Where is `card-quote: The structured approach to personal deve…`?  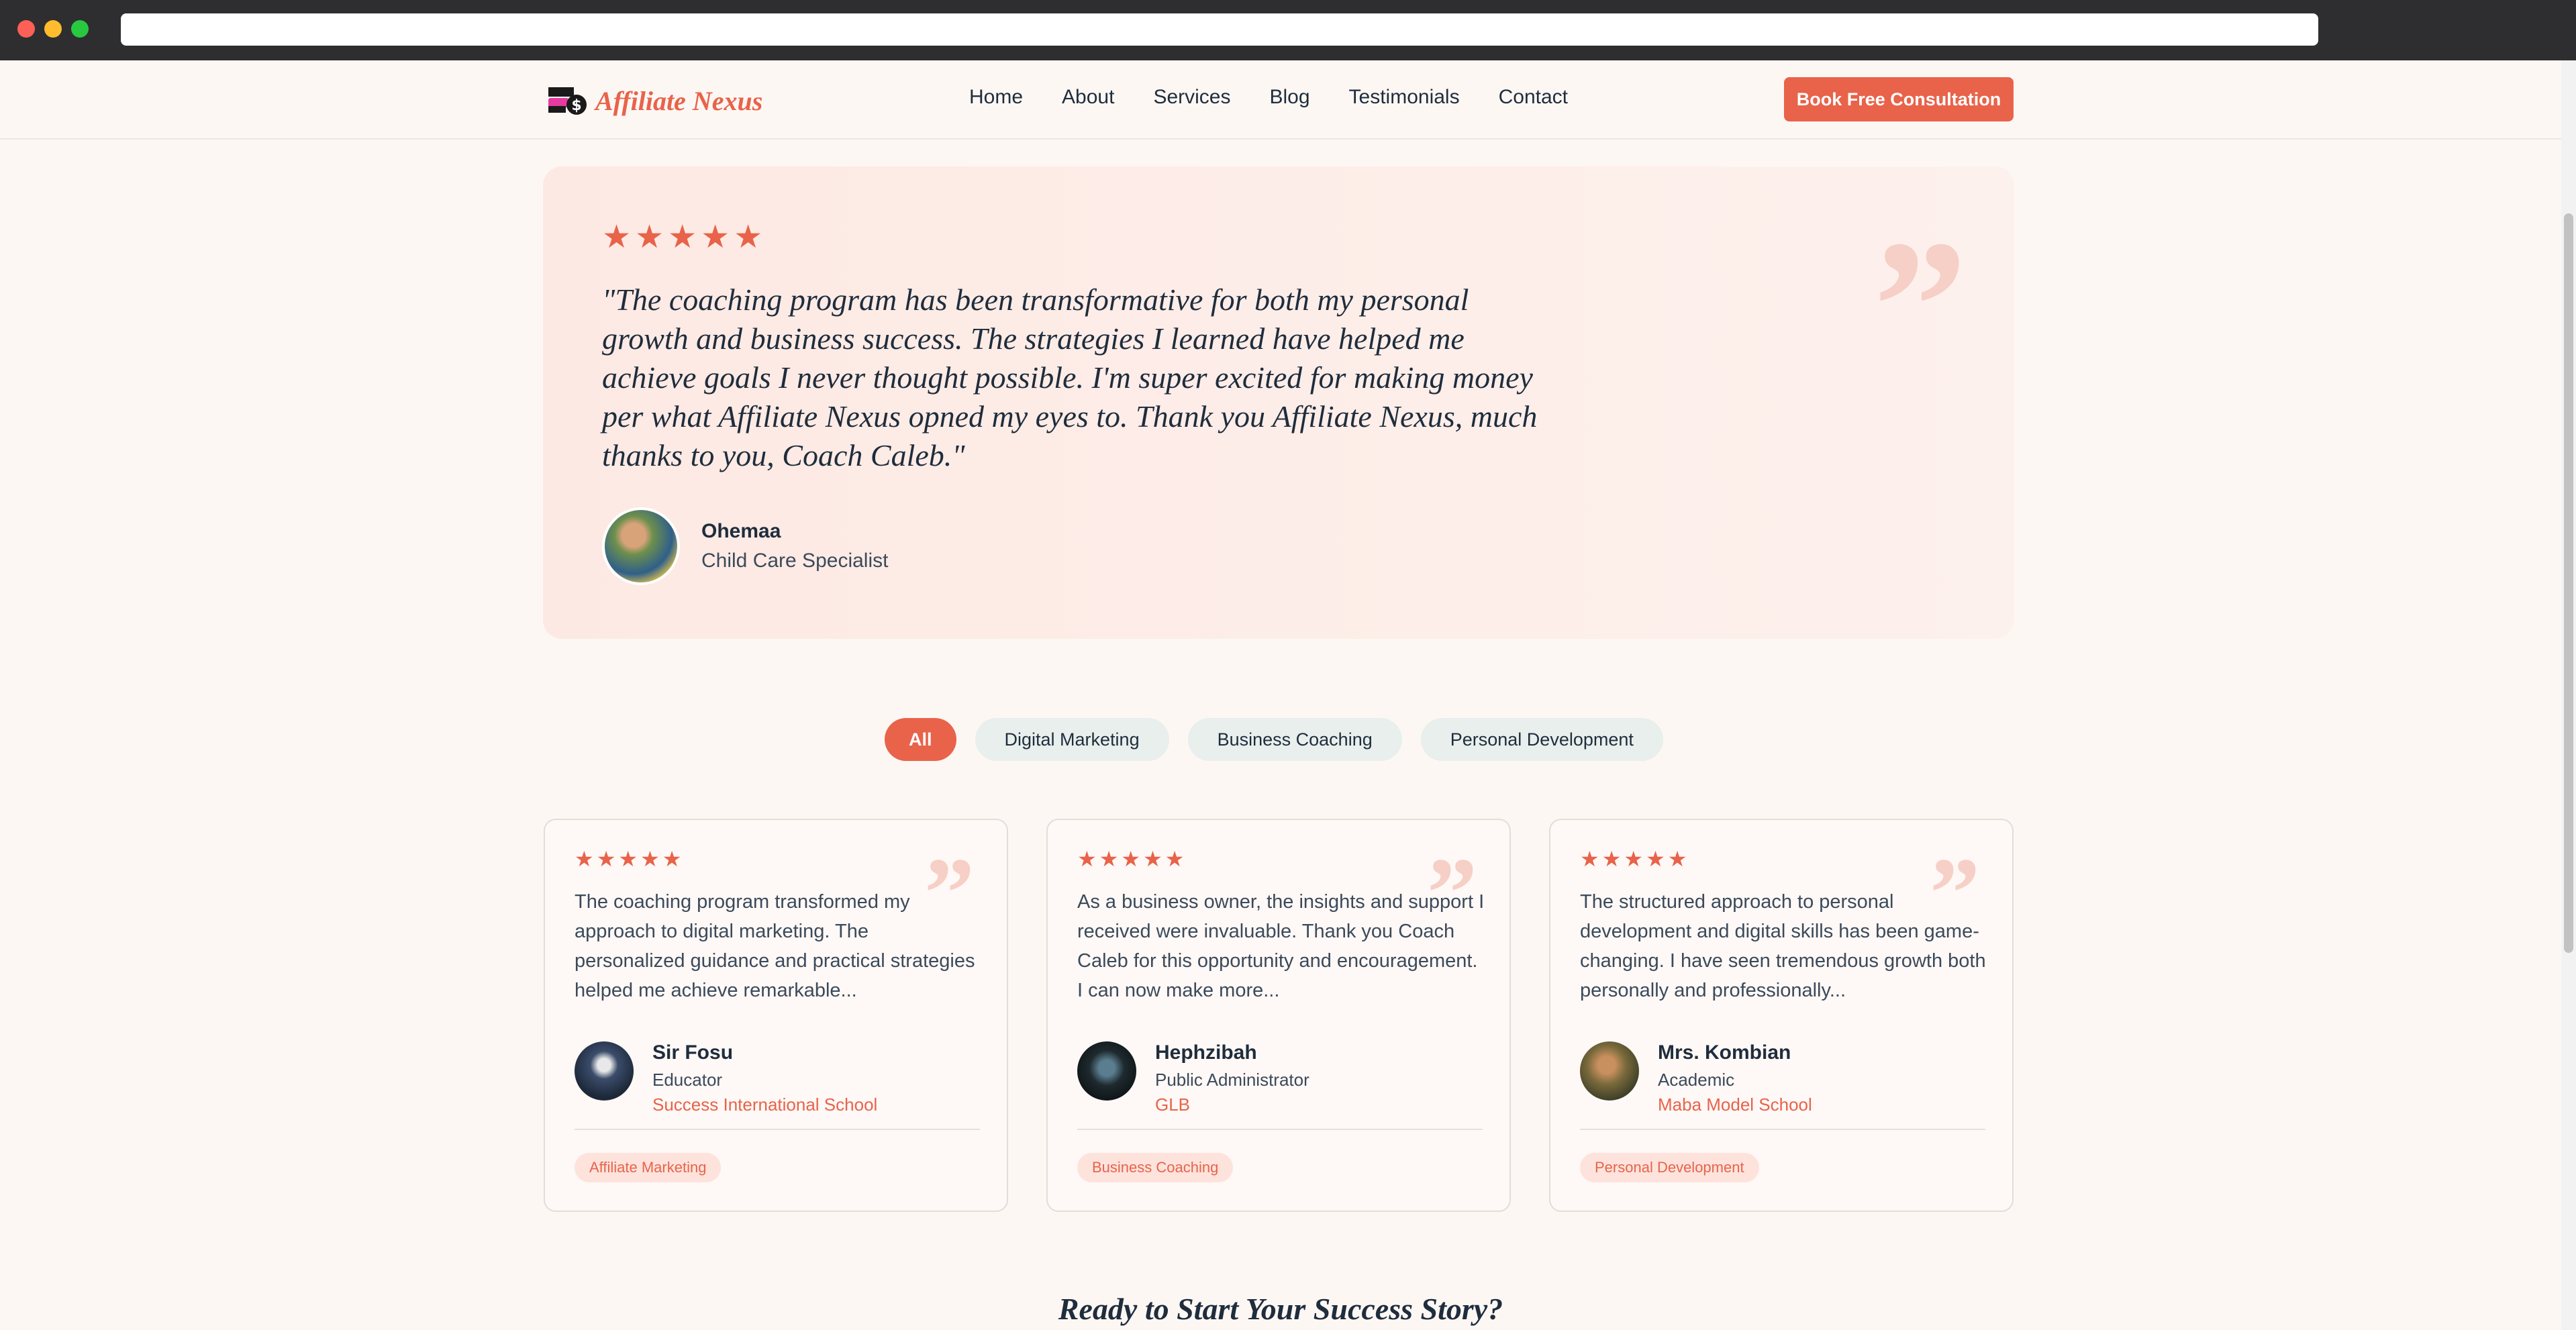 card-quote: The structured approach to personal deve… is located at coordinates (1783, 946).